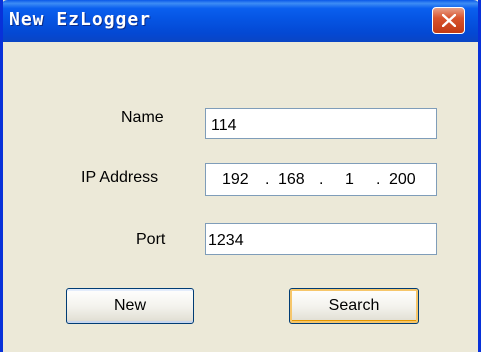 This screenshot has height=352, width=481. Describe the element at coordinates (291, 180) in the screenshot. I see `ip-octet-2: 168` at that location.